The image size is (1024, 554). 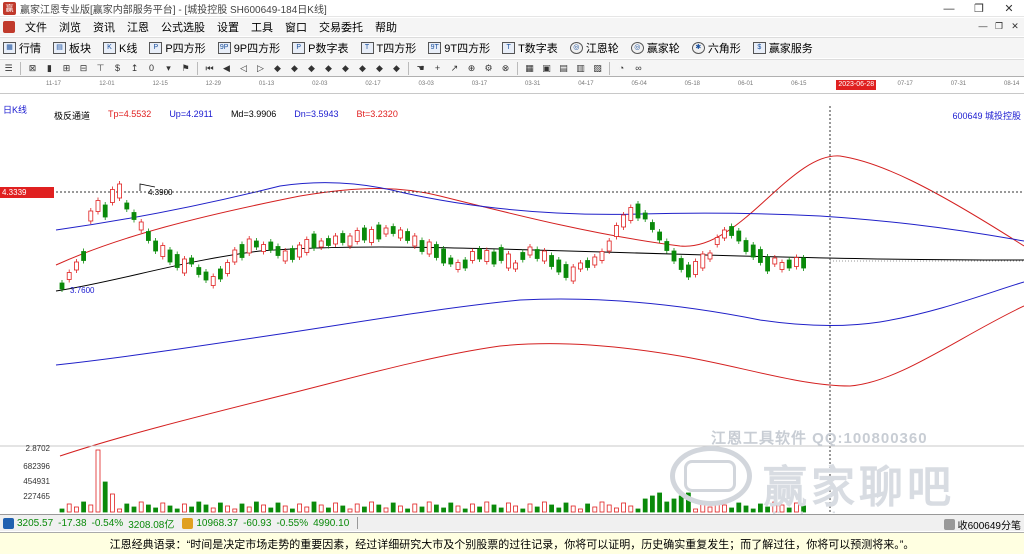 I want to click on tb-t-table-button: T T数字表, so click(x=528, y=48).